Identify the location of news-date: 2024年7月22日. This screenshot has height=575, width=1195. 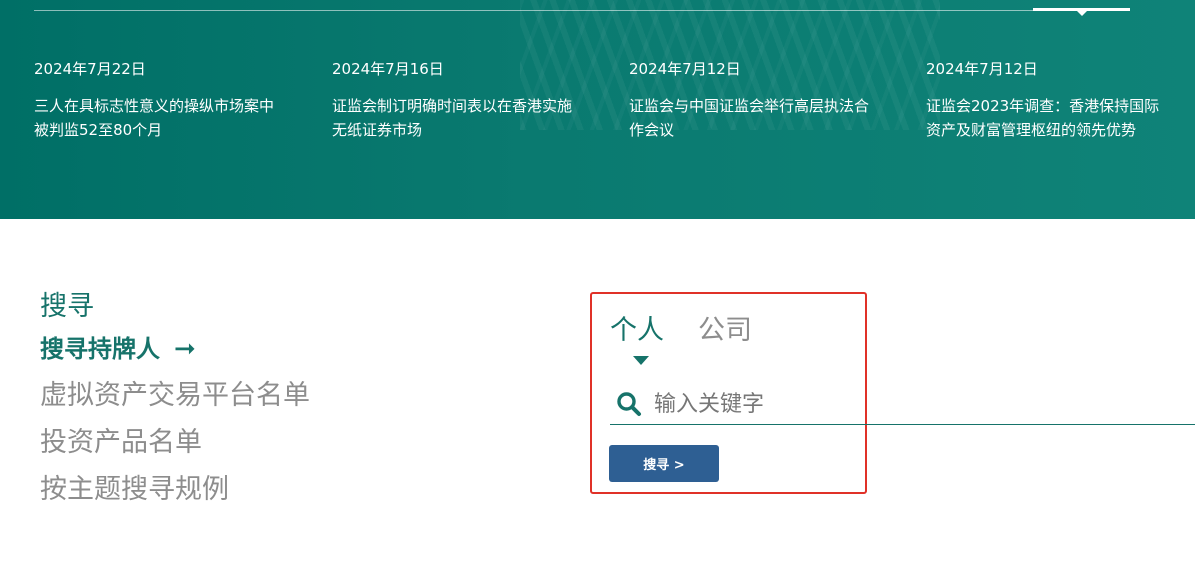
(90, 69).